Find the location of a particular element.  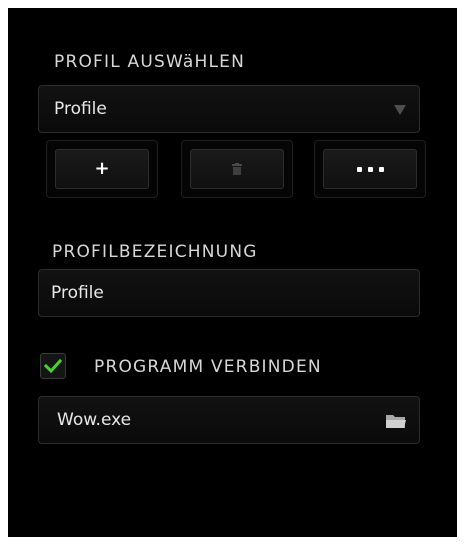

add-profile-button-frame: + is located at coordinates (102, 169).